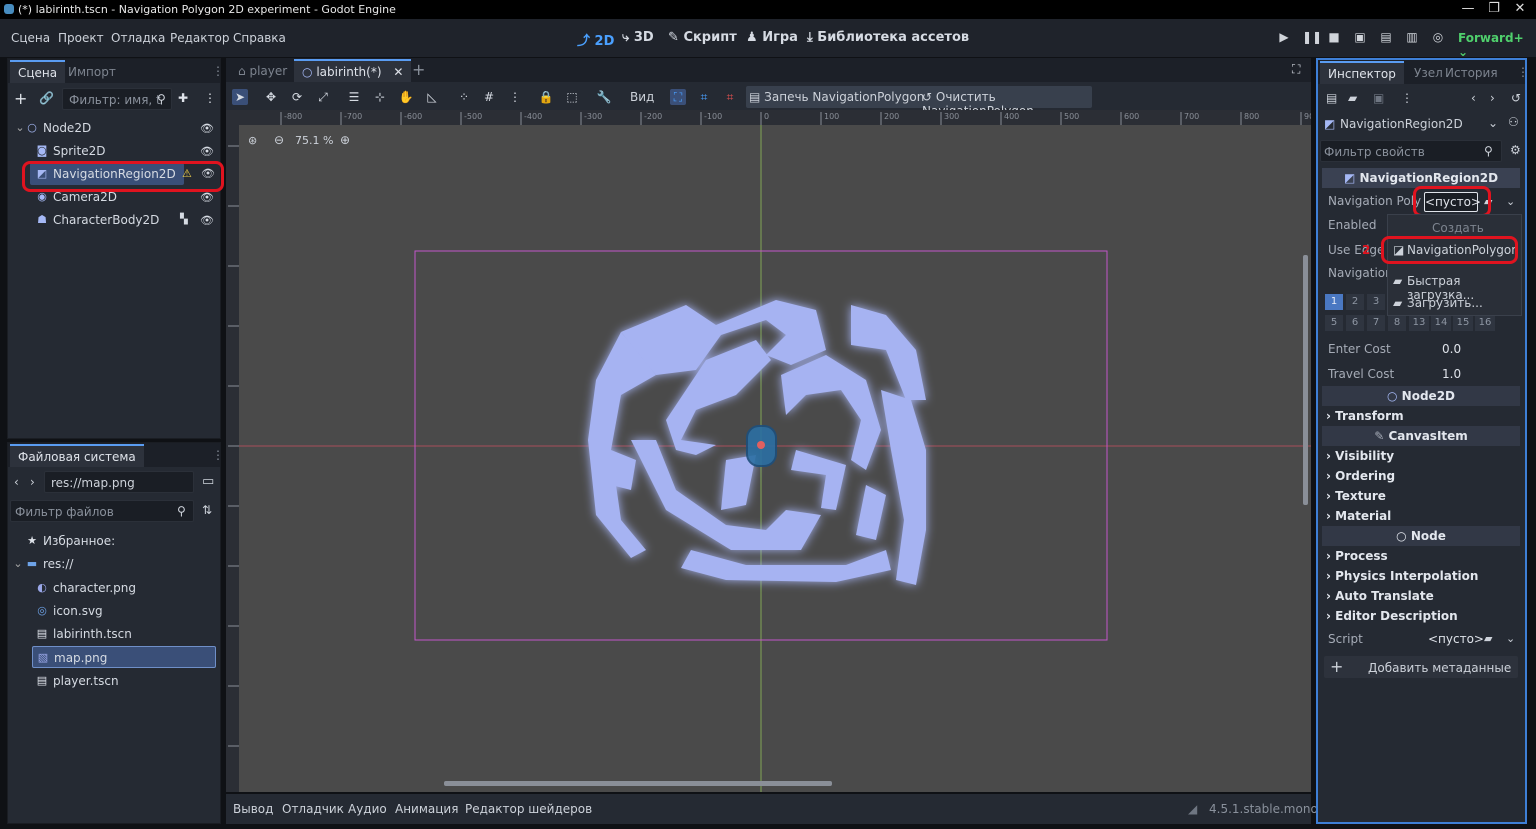 The width and height of the screenshot is (1536, 829). What do you see at coordinates (1397, 323) in the screenshot?
I see `layer-cell: 8` at bounding box center [1397, 323].